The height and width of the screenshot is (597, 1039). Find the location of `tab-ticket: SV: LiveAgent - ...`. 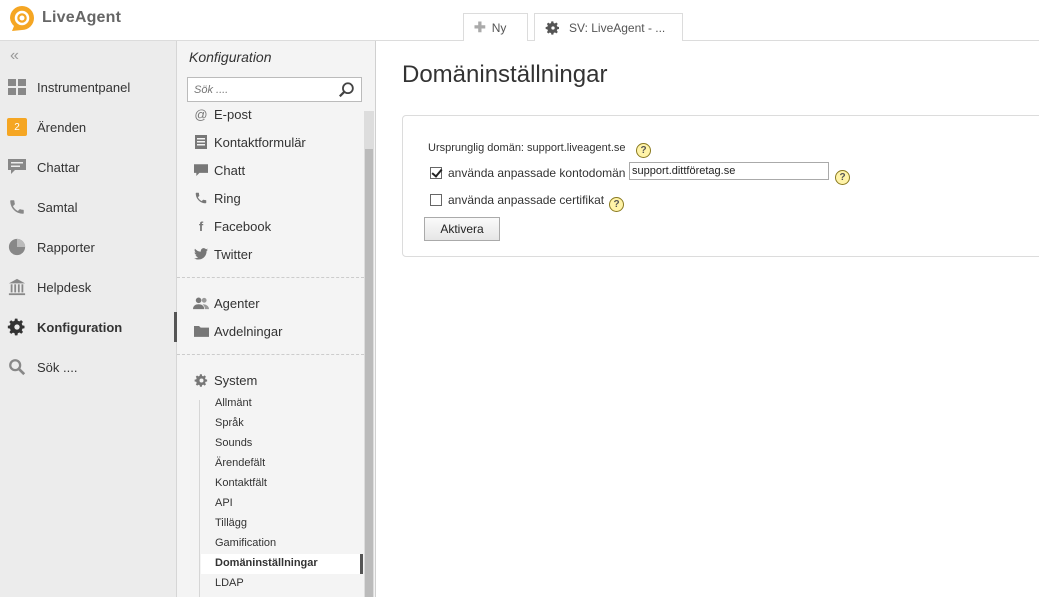

tab-ticket: SV: LiveAgent - ... is located at coordinates (608, 27).